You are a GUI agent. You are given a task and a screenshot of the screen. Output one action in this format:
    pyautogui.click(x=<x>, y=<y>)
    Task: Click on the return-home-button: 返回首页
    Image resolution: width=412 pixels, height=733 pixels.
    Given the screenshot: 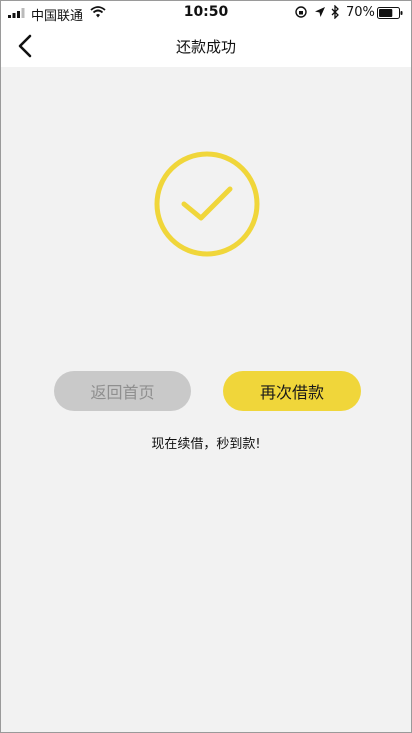 What is the action you would take?
    pyautogui.click(x=122, y=391)
    